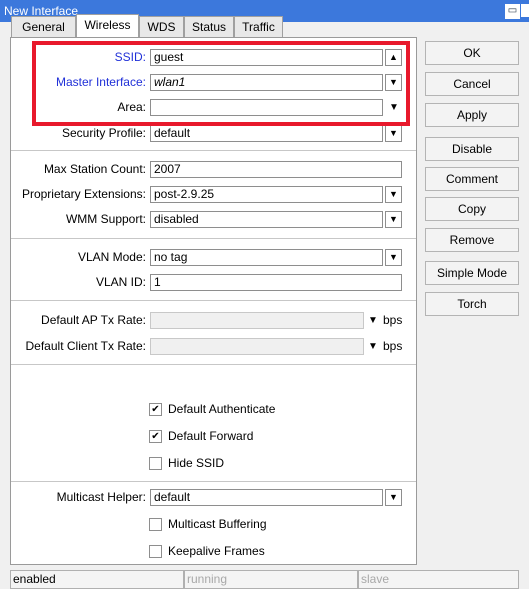 This screenshot has height=589, width=529. What do you see at coordinates (155, 524) in the screenshot?
I see `multicast-buffering-checkbox` at bounding box center [155, 524].